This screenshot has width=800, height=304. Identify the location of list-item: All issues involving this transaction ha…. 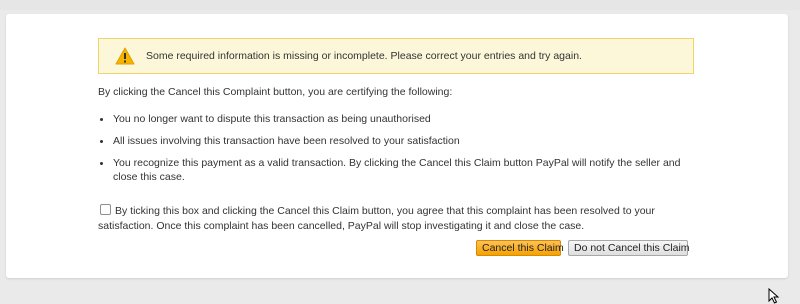
(408, 141).